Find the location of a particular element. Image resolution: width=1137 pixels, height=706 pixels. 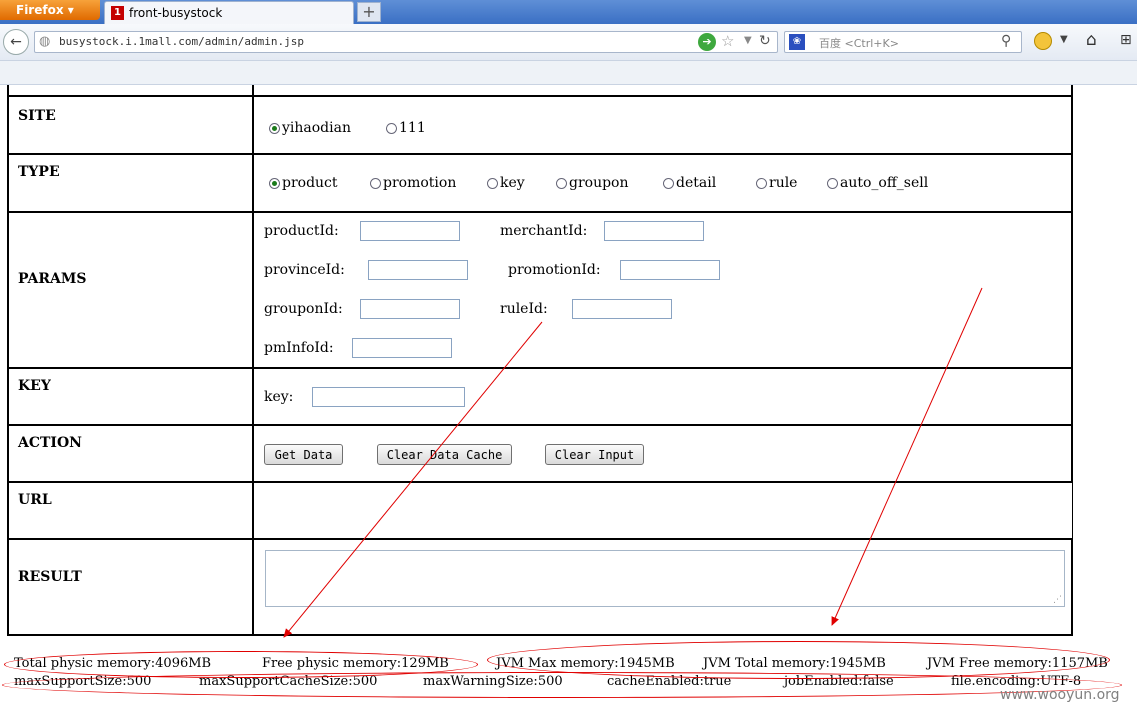

annotation-arrow-right is located at coordinates (907, 456).